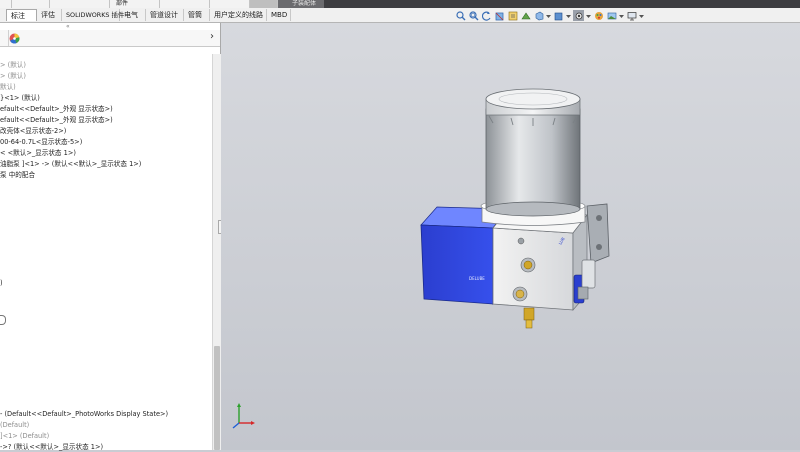  I want to click on tree-connector, so click(3, 320).